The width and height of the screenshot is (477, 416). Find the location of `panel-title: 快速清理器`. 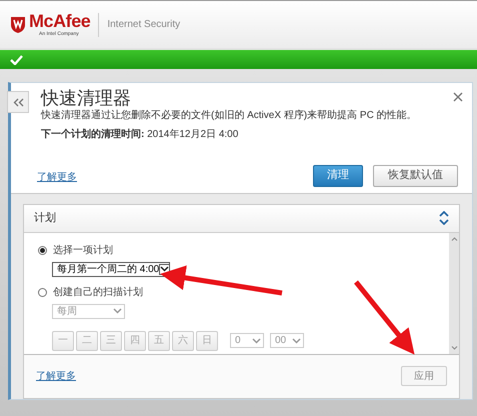

panel-title: 快速清理器 is located at coordinates (86, 98).